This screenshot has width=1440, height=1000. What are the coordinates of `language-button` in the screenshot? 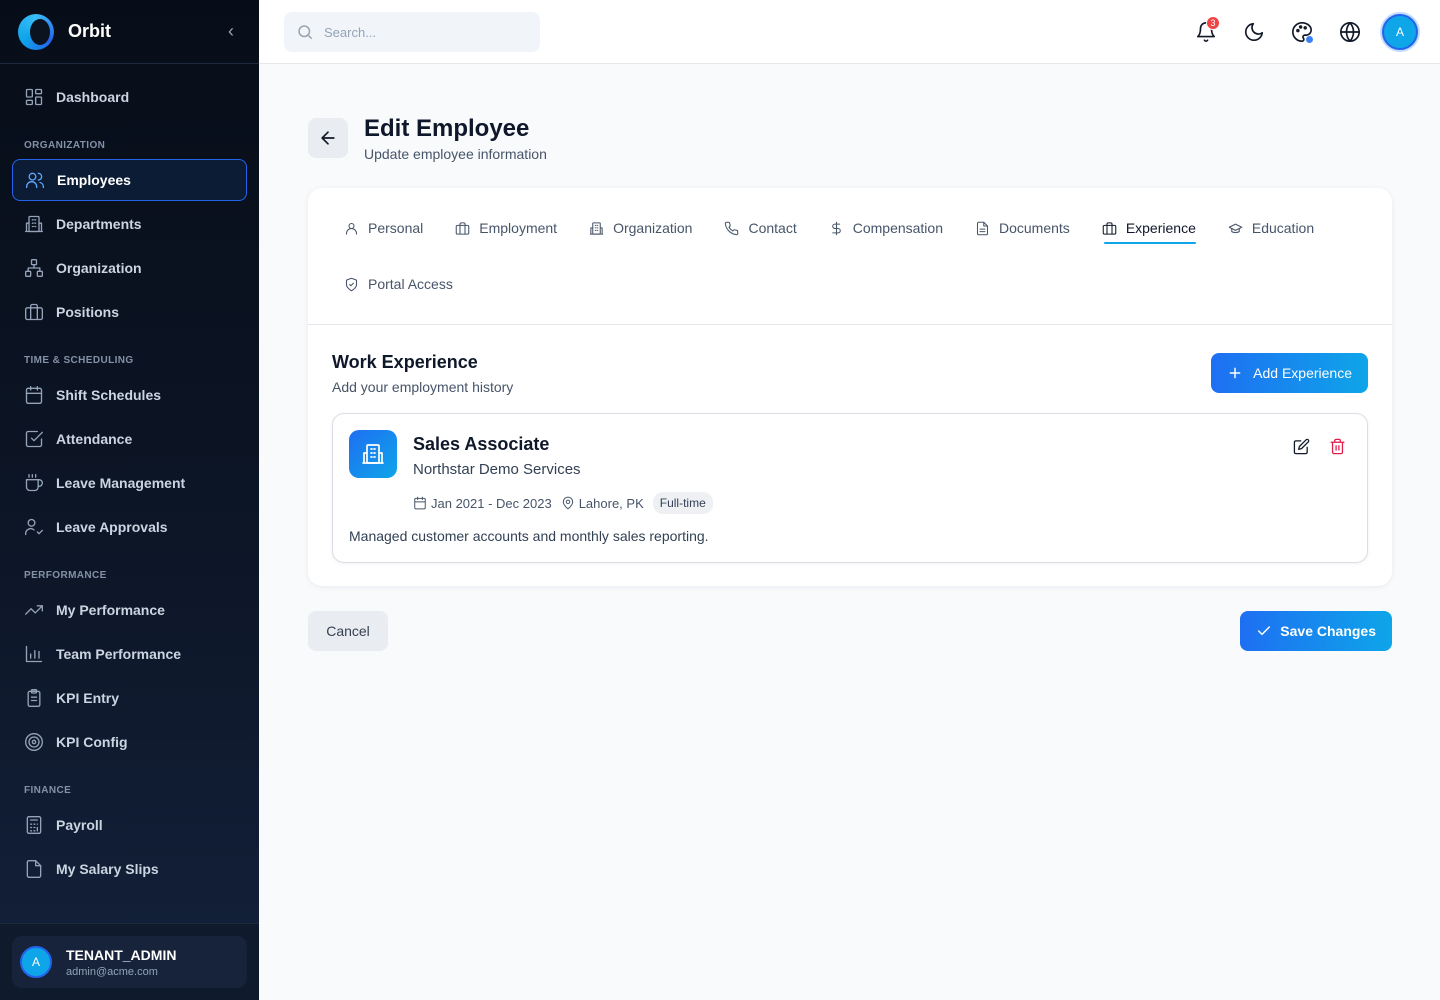 It's located at (1350, 32).